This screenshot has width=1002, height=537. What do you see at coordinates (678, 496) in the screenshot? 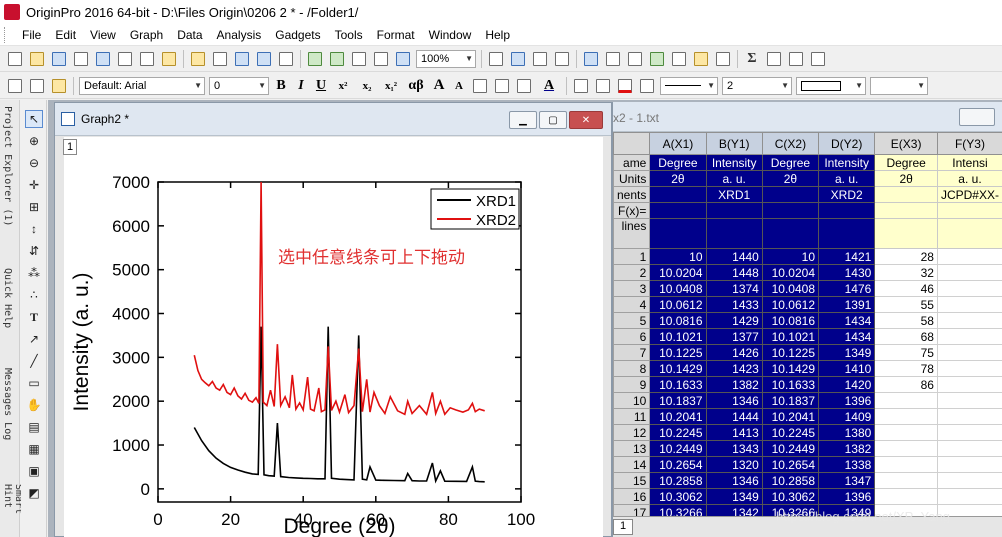
I see `data-cell: 10.3062` at bounding box center [678, 496].